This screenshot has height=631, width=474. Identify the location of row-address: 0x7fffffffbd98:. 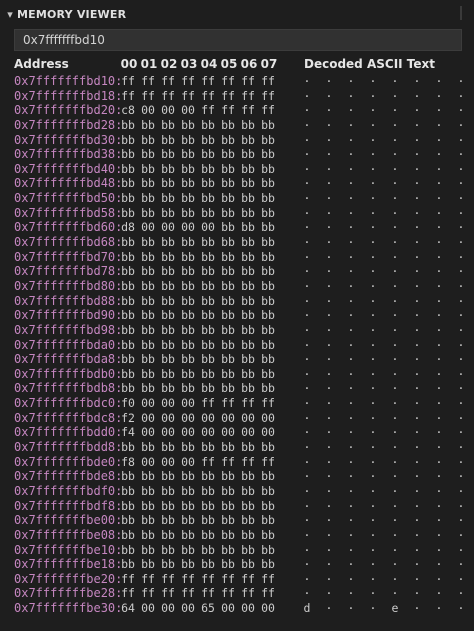
(68, 330).